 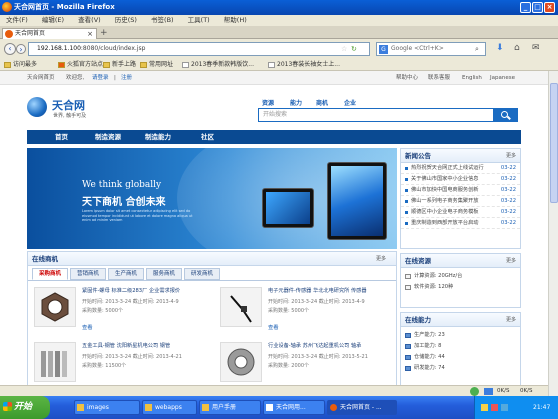 I want to click on browser-tab: 天合网首页 ×, so click(x=49, y=33).